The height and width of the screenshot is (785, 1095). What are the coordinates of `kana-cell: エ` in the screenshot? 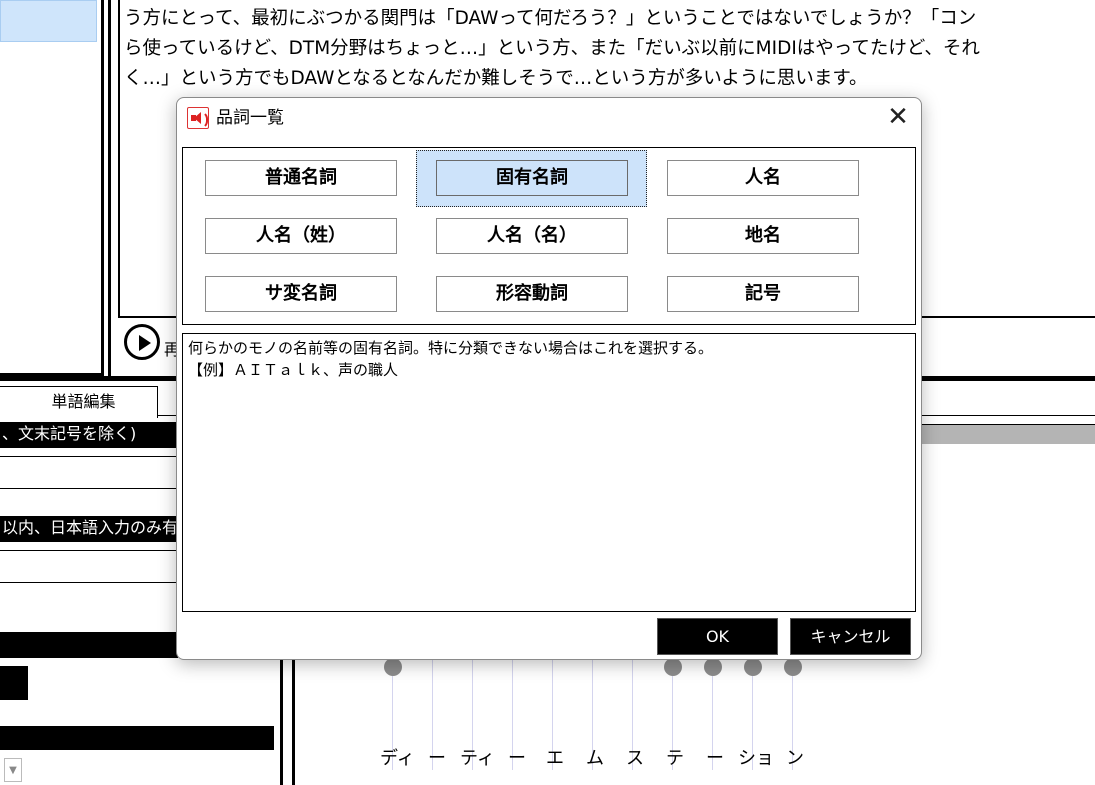 It's located at (555, 758).